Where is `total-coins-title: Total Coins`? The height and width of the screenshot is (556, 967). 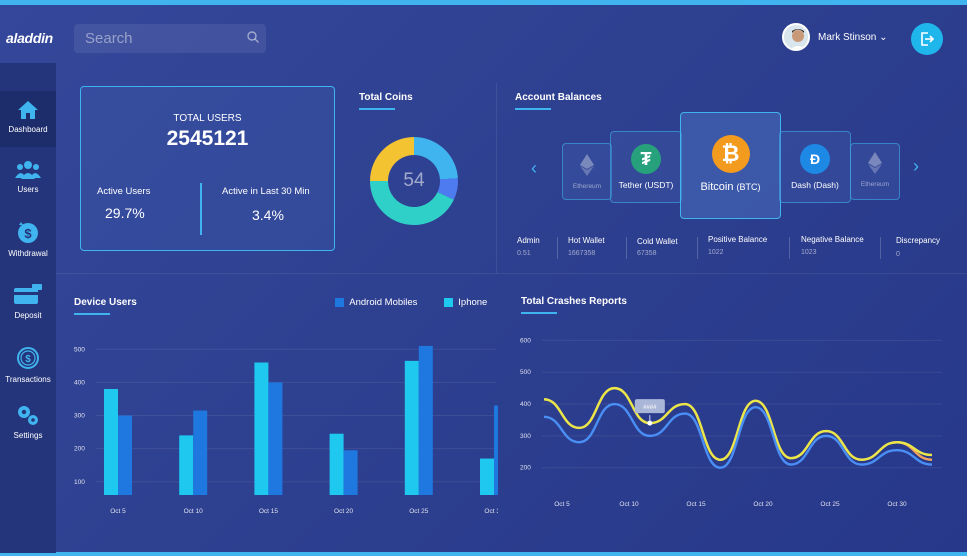 total-coins-title: Total Coins is located at coordinates (386, 101).